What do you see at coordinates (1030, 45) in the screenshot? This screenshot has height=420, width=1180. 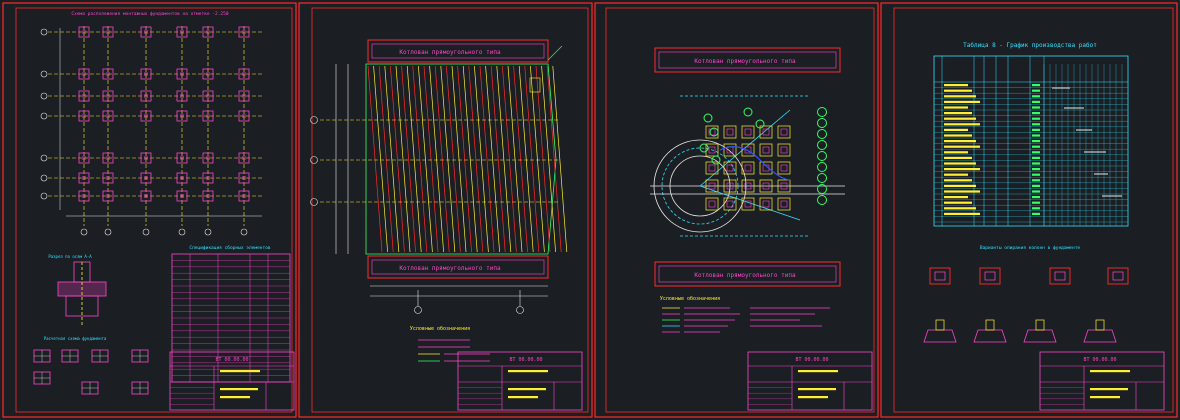 I see `sheet-4-table-title: Таблица 8 - График производства работ` at bounding box center [1030, 45].